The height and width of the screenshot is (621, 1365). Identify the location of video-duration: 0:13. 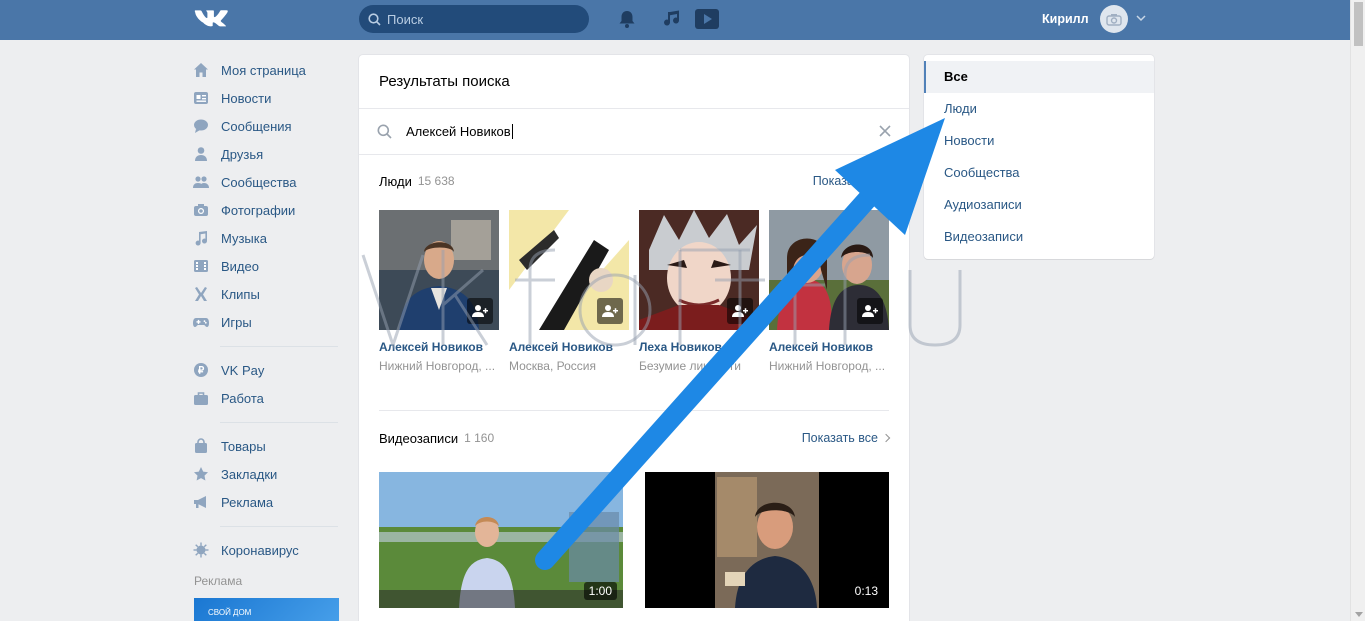
(866, 591).